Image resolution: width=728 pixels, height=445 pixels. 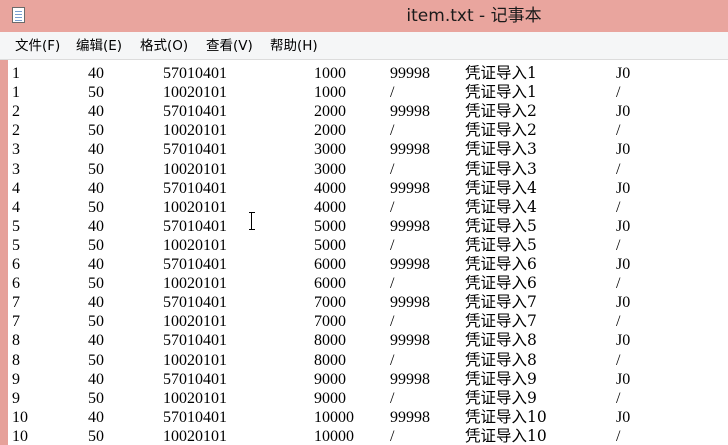 I want to click on menu-format: 格式(O), so click(x=164, y=46).